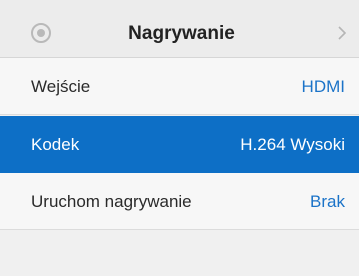 This screenshot has width=359, height=276. I want to click on trigger-record-value: Brak, so click(327, 202).